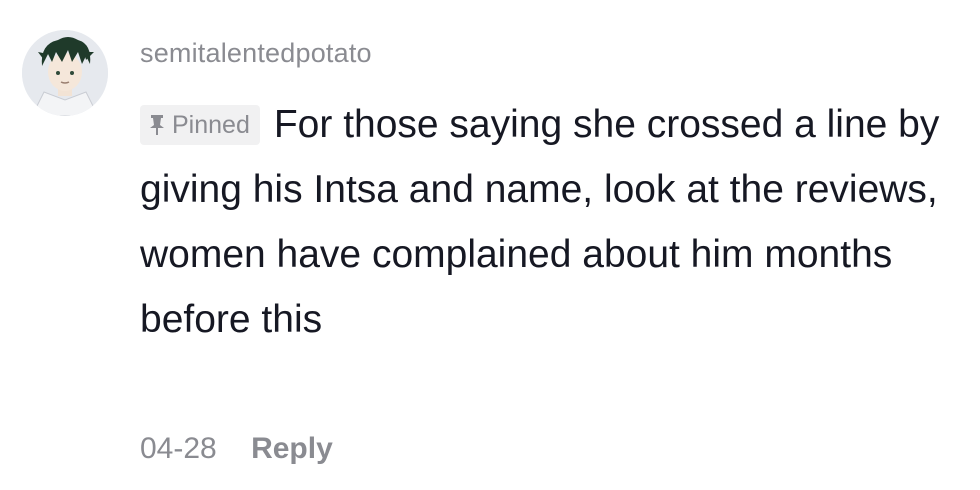 This screenshot has height=490, width=980. What do you see at coordinates (211, 125) in the screenshot?
I see `pinned-label: Pinned` at bounding box center [211, 125].